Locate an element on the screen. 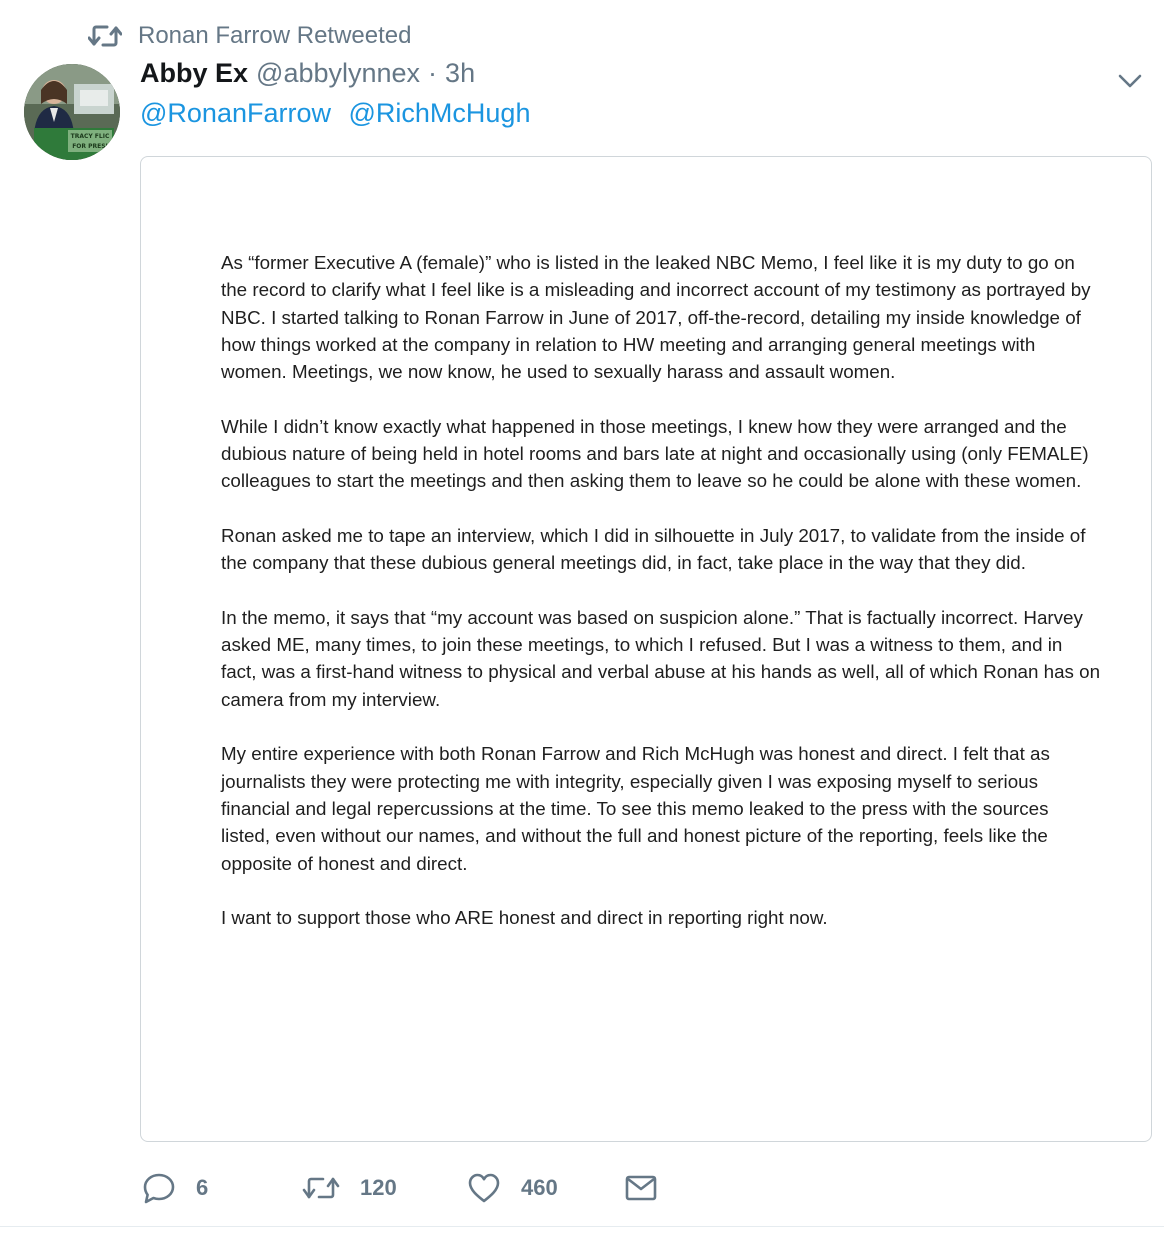  screen-name: @abbylynnex is located at coordinates (338, 73).